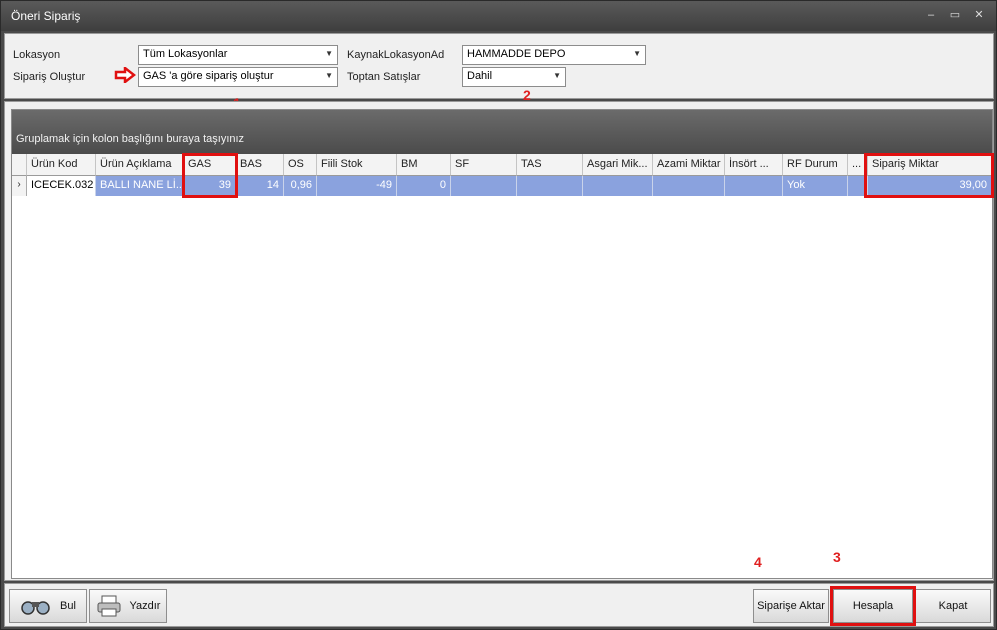 This screenshot has height=630, width=997. What do you see at coordinates (357, 186) in the screenshot?
I see `cell-fiili-stok: -49` at bounding box center [357, 186].